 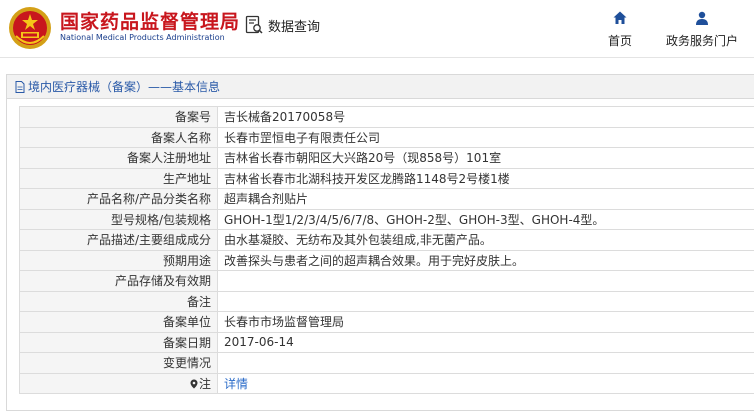 I want to click on location-pin-icon, so click(x=194, y=384).